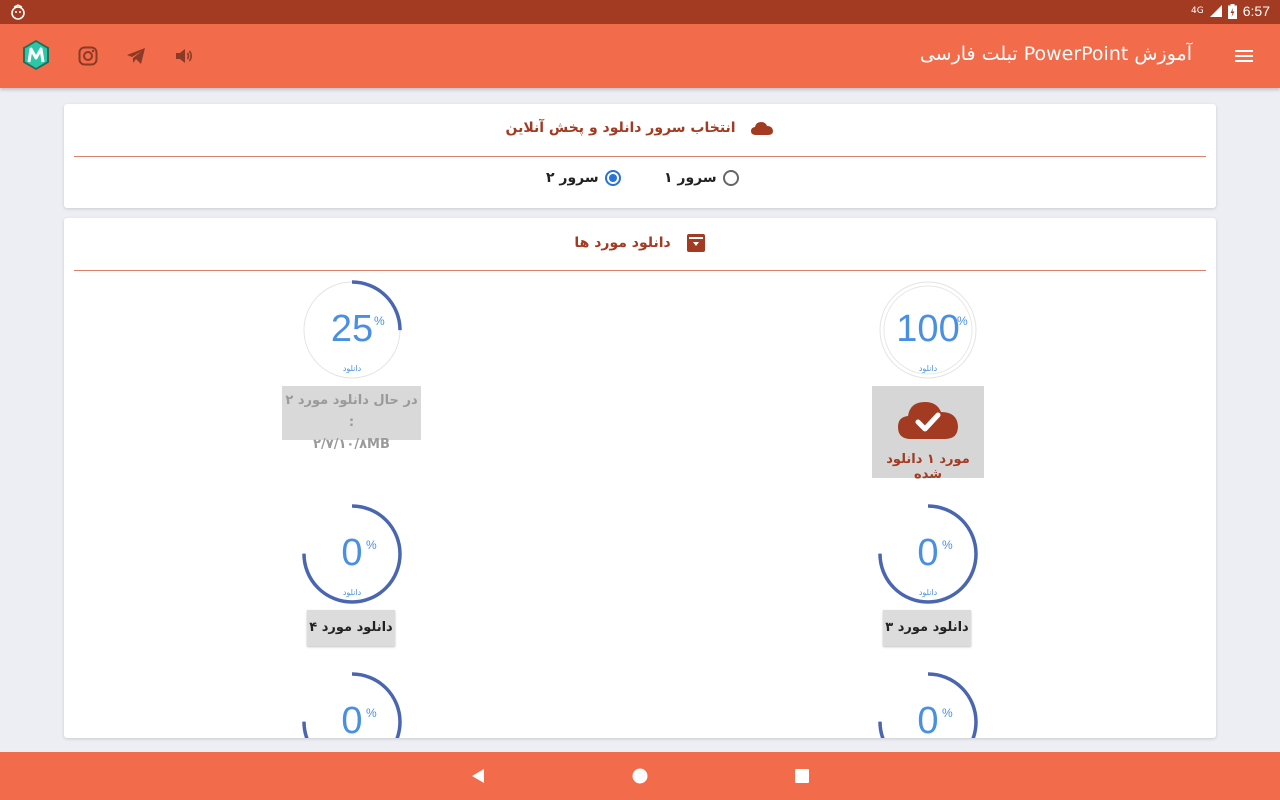 Image resolution: width=1280 pixels, height=800 pixels. Describe the element at coordinates (88, 56) in the screenshot. I see `instagram-icon` at that location.